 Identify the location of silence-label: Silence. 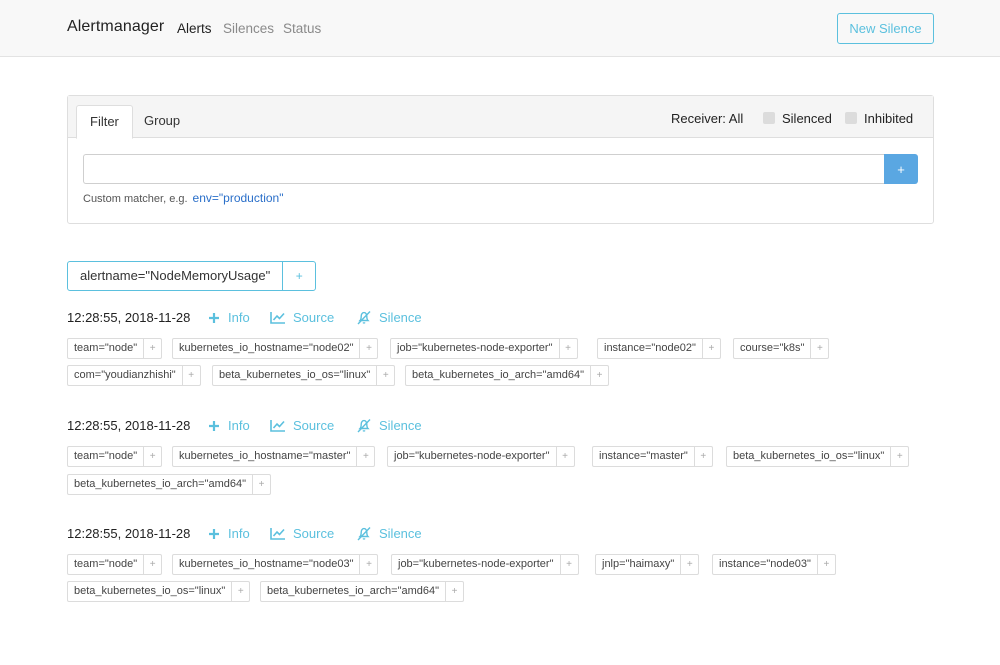
(400, 533).